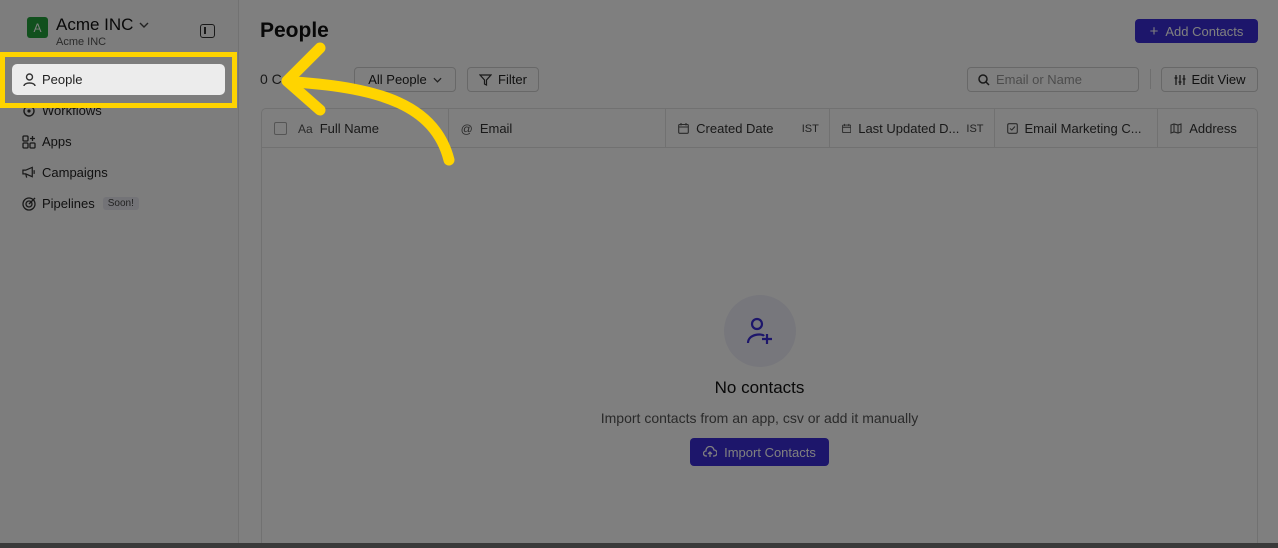  Describe the element at coordinates (639, 545) in the screenshot. I see `bottom-strip` at that location.